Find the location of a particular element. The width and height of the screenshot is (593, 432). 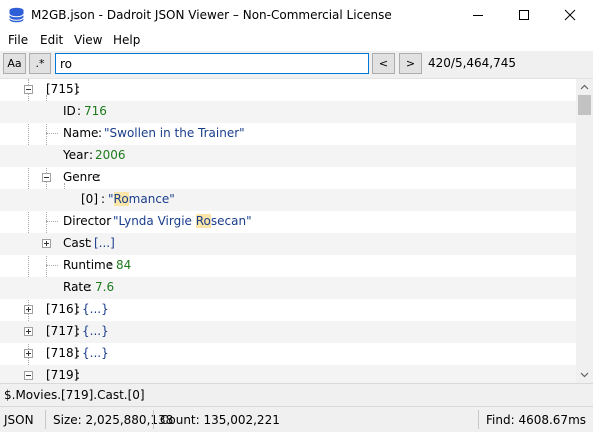

tree-row-cast: Cast : [...] is located at coordinates (288, 244).